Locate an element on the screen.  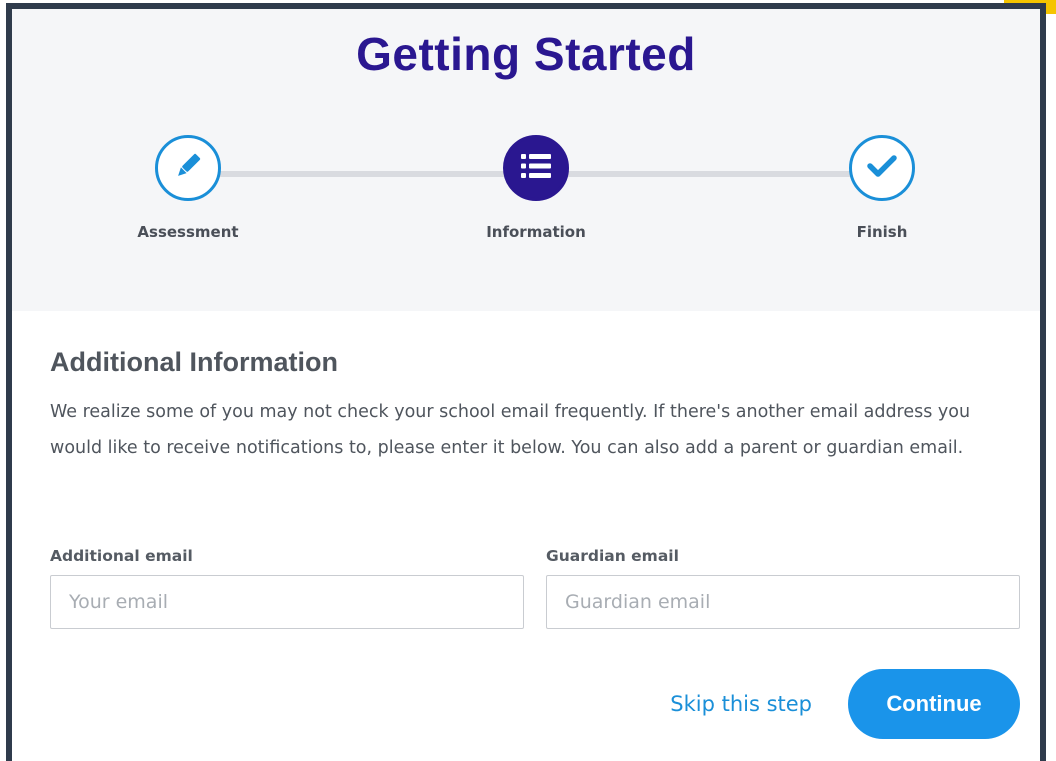
checkmark-icon is located at coordinates (882, 168).